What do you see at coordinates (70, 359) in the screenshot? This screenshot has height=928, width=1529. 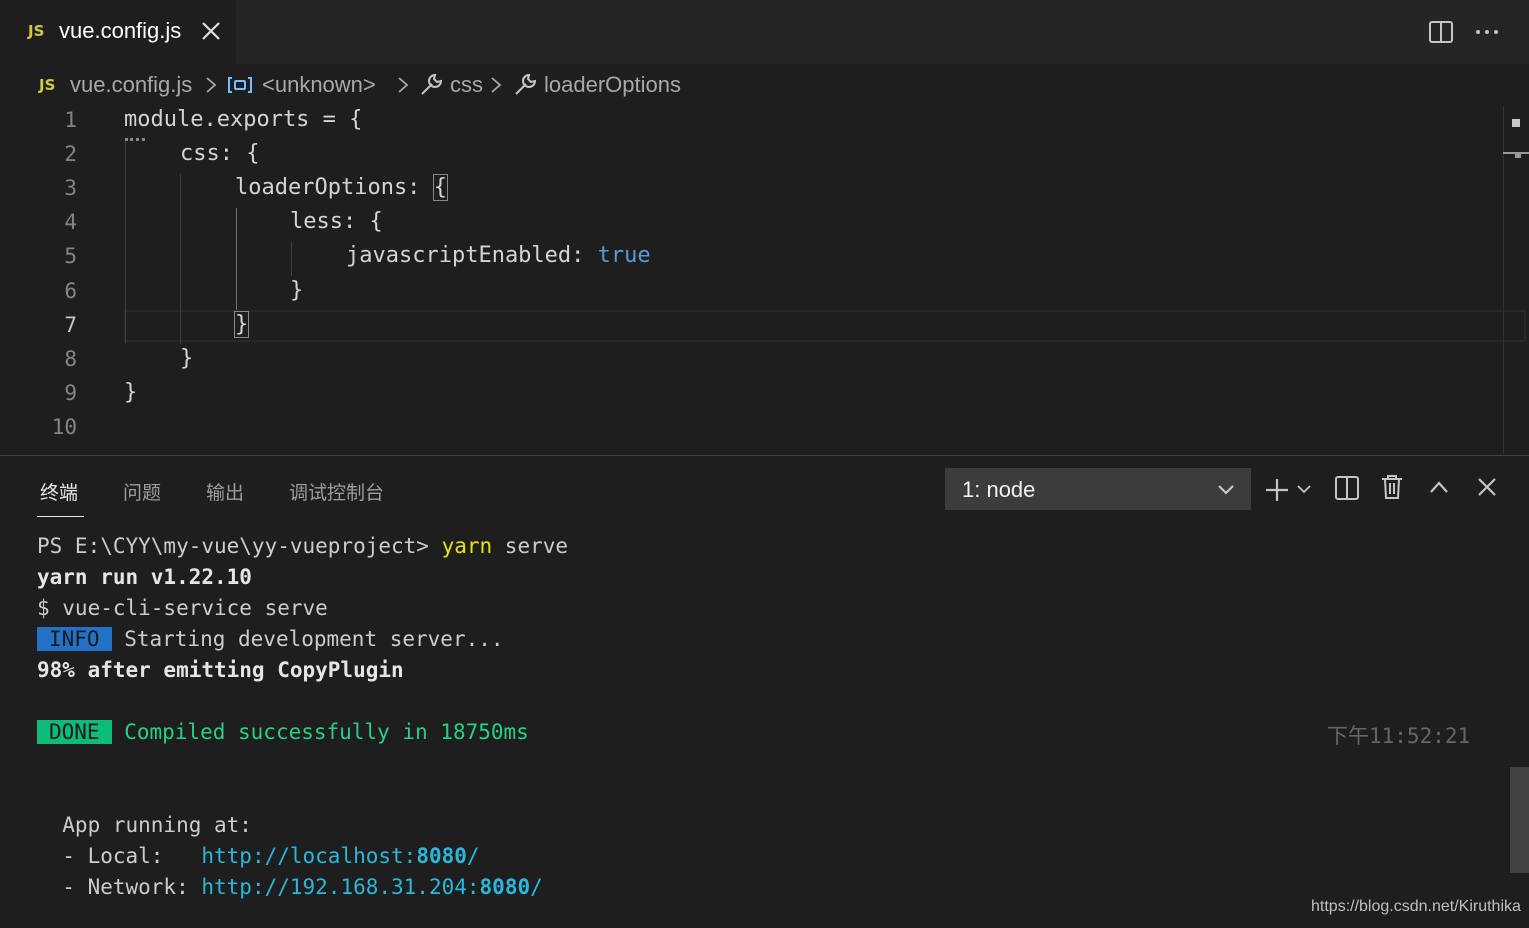 I see `line-number: 8` at bounding box center [70, 359].